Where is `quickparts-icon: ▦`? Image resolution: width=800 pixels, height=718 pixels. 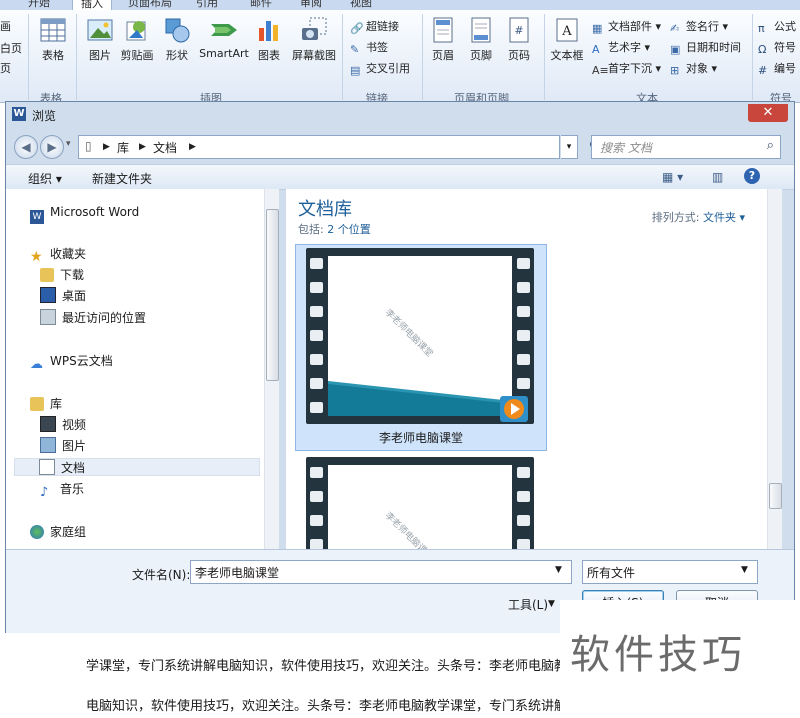 quickparts-icon: ▦ is located at coordinates (597, 28).